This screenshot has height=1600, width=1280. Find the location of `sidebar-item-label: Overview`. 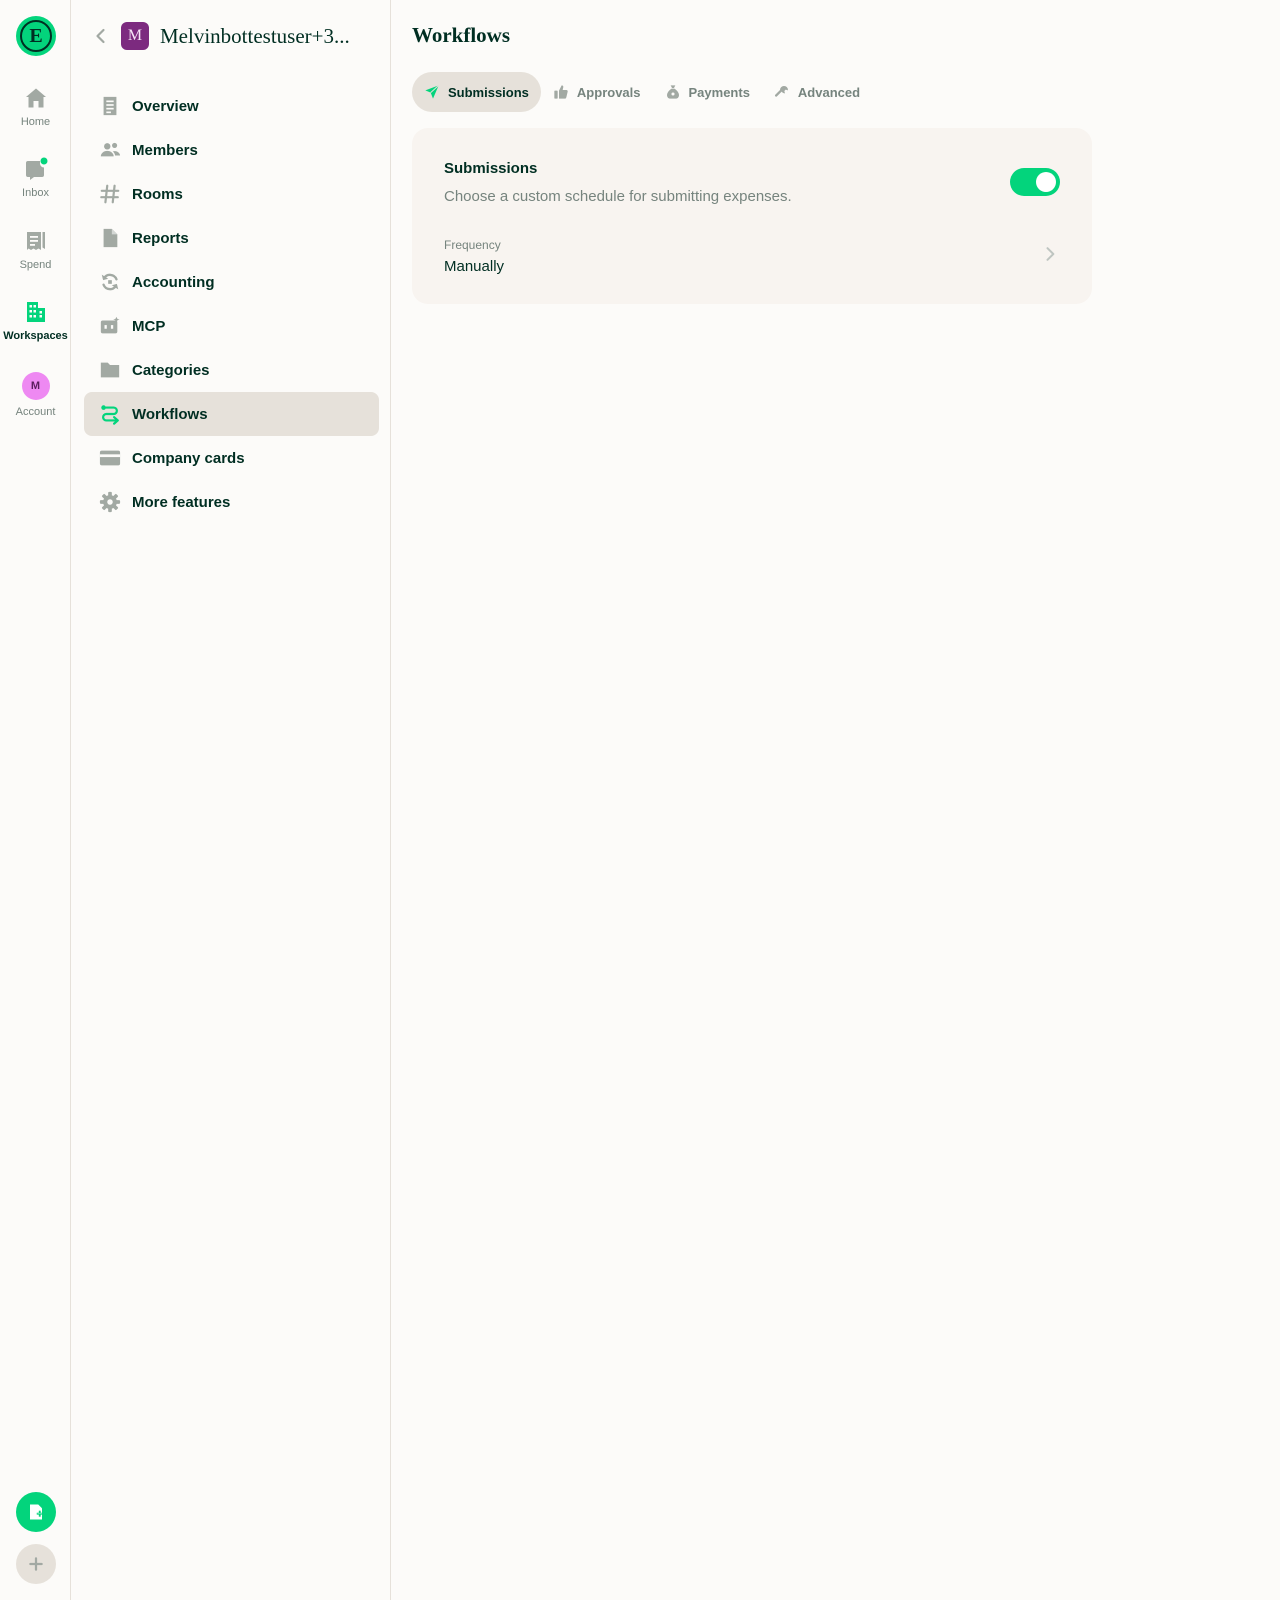

sidebar-item-label: Overview is located at coordinates (165, 106).